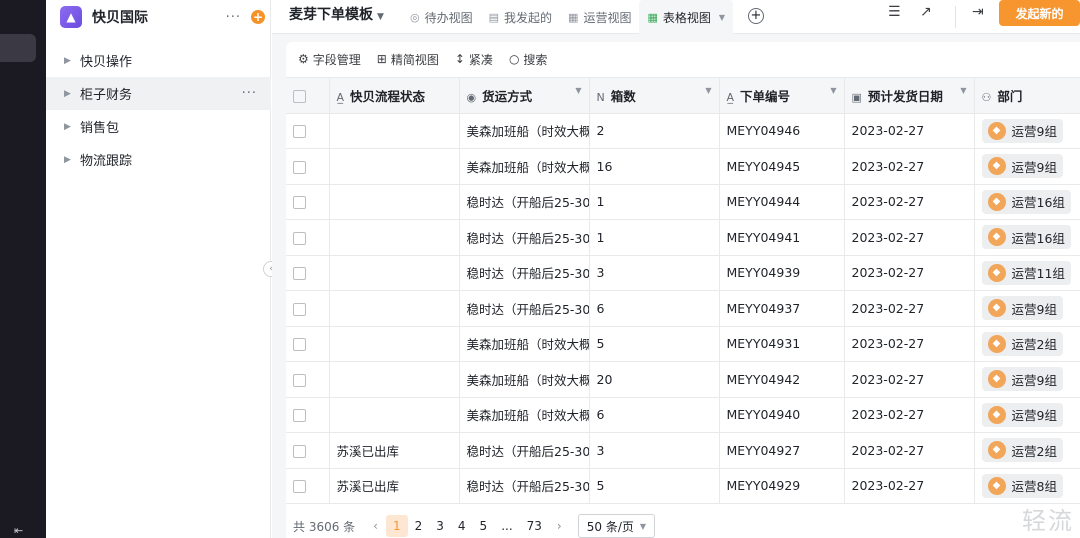 This screenshot has width=1080, height=538. What do you see at coordinates (978, 12) in the screenshot?
I see `exit-icon: ⇥` at bounding box center [978, 12].